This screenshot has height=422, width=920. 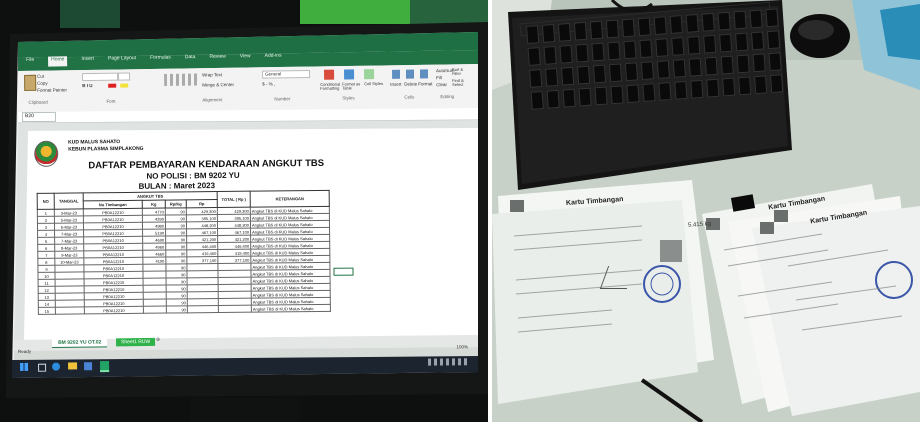 What do you see at coordinates (460, 82) in the screenshot?
I see `find-select-button: Find & Select` at bounding box center [460, 82].